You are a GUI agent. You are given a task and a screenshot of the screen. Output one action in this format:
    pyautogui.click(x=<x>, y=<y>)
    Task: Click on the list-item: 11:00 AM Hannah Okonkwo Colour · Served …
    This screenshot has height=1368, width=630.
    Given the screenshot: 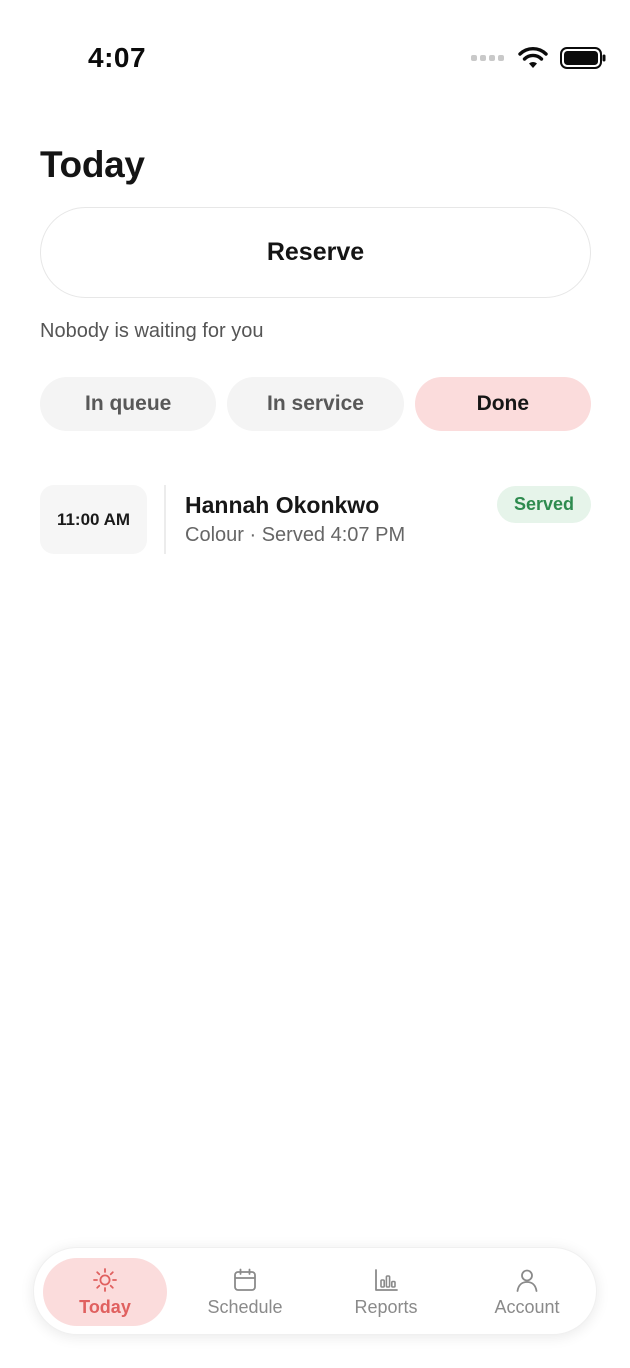 What is the action you would take?
    pyautogui.click(x=315, y=520)
    